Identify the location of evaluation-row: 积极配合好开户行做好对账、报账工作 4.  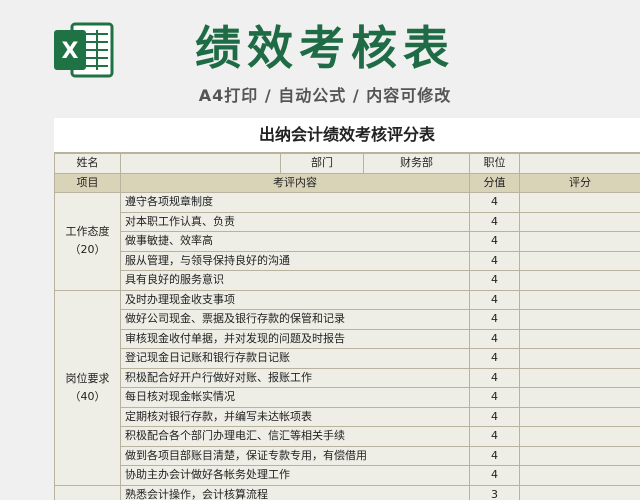
(347, 377).